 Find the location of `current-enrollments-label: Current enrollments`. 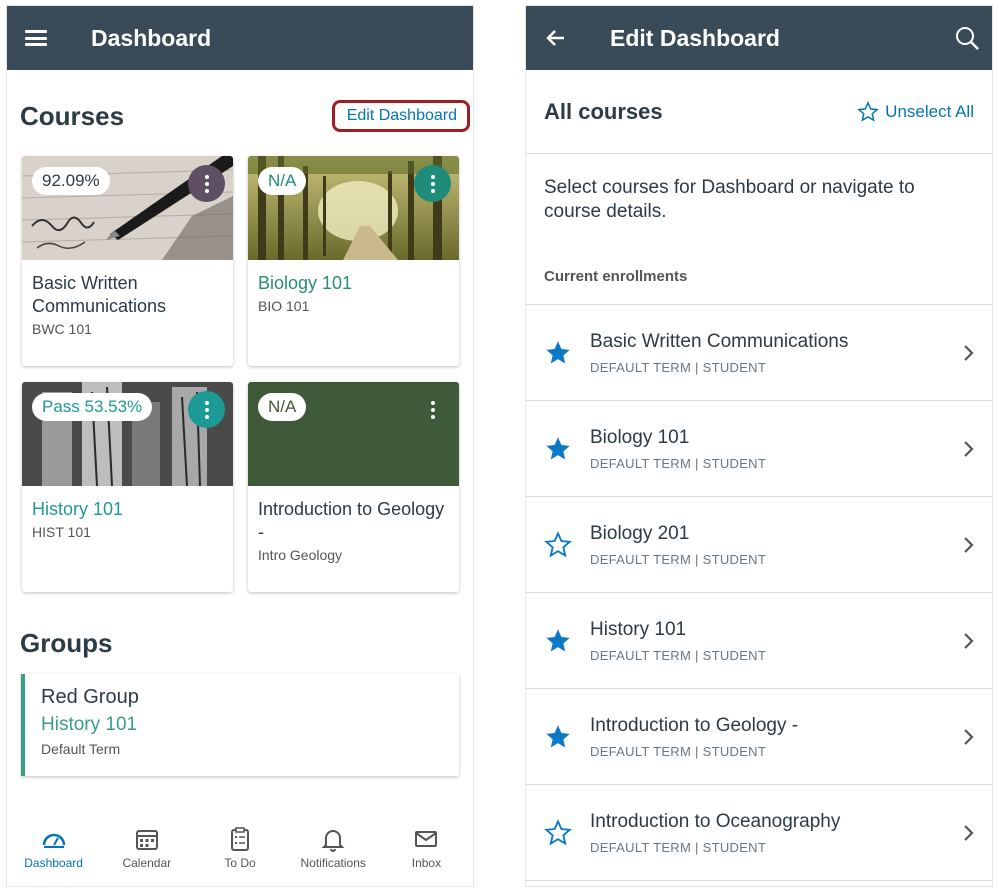

current-enrollments-label: Current enrollments is located at coordinates (759, 282).